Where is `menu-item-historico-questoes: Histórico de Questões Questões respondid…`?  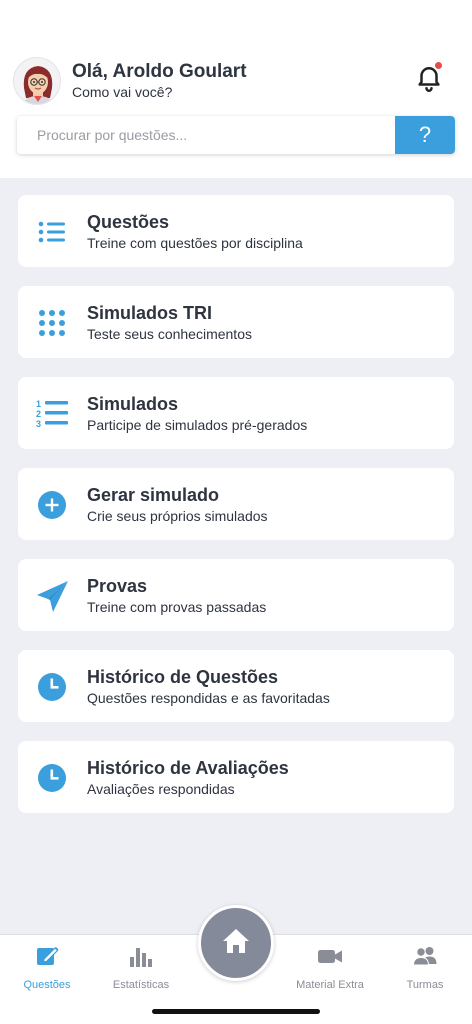
menu-item-historico-questoes: Histórico de Questões Questões respondid… is located at coordinates (236, 686).